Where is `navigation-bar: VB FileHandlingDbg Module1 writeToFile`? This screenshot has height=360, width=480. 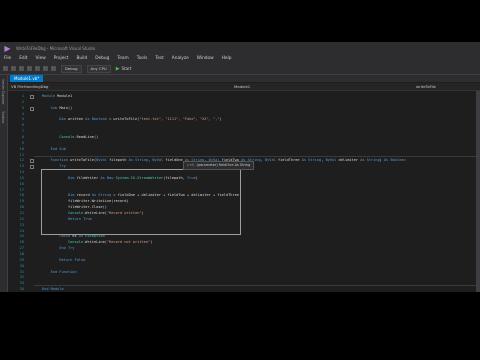 navigation-bar: VB FileHandlingDbg Module1 writeToFile is located at coordinates (244, 87).